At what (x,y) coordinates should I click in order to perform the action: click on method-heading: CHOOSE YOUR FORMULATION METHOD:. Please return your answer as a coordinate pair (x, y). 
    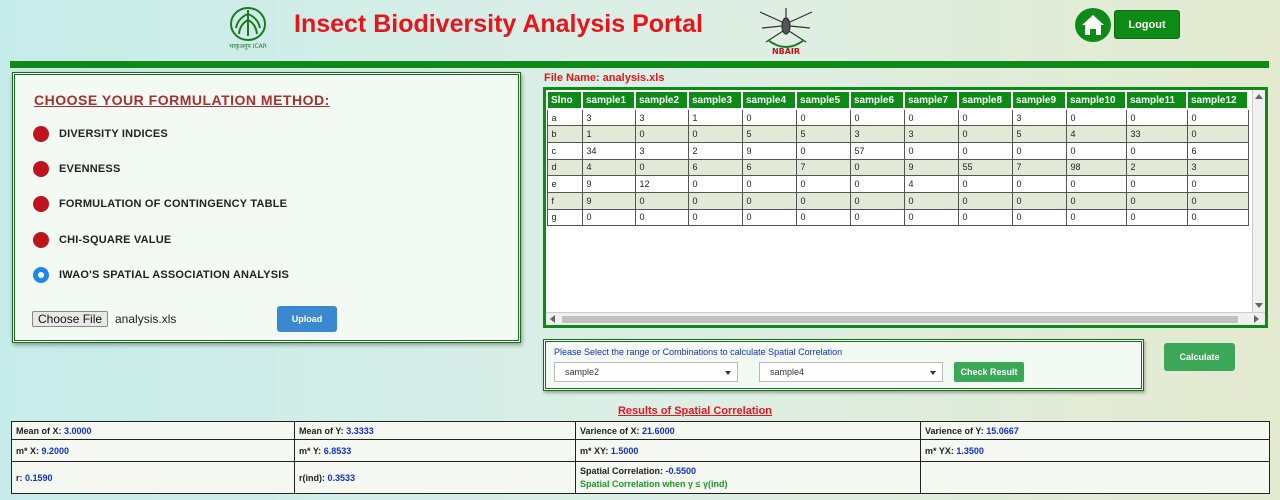
    Looking at the image, I should click on (182, 100).